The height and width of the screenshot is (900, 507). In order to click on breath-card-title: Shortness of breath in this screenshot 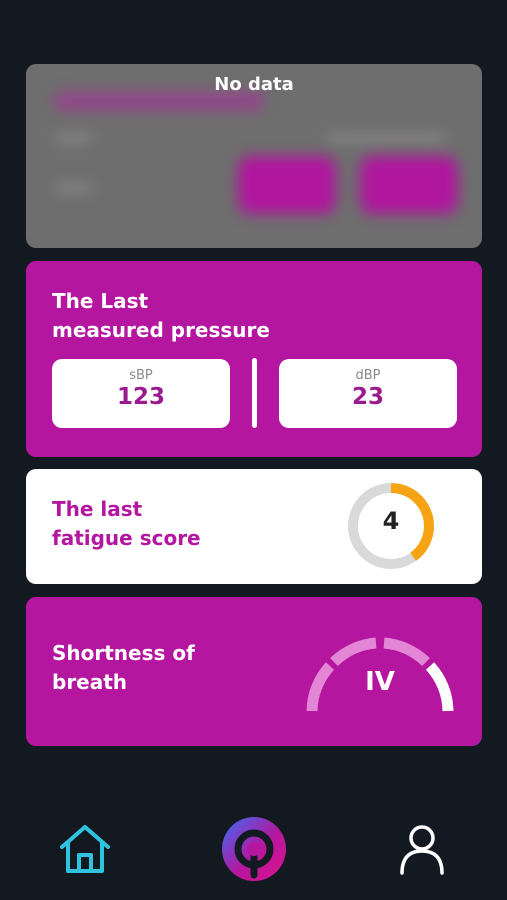, I will do `click(123, 668)`.